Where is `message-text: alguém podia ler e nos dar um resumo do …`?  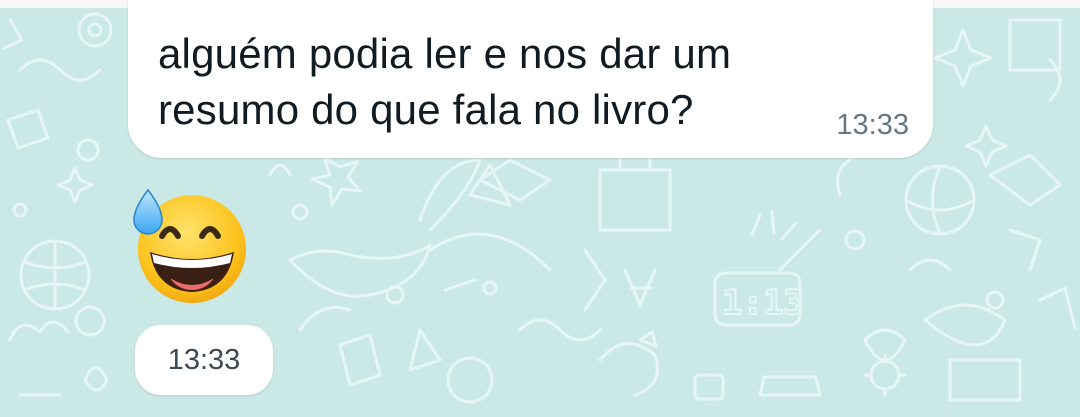 message-text: alguém podia ler e nos dar um resumo do … is located at coordinates (445, 81).